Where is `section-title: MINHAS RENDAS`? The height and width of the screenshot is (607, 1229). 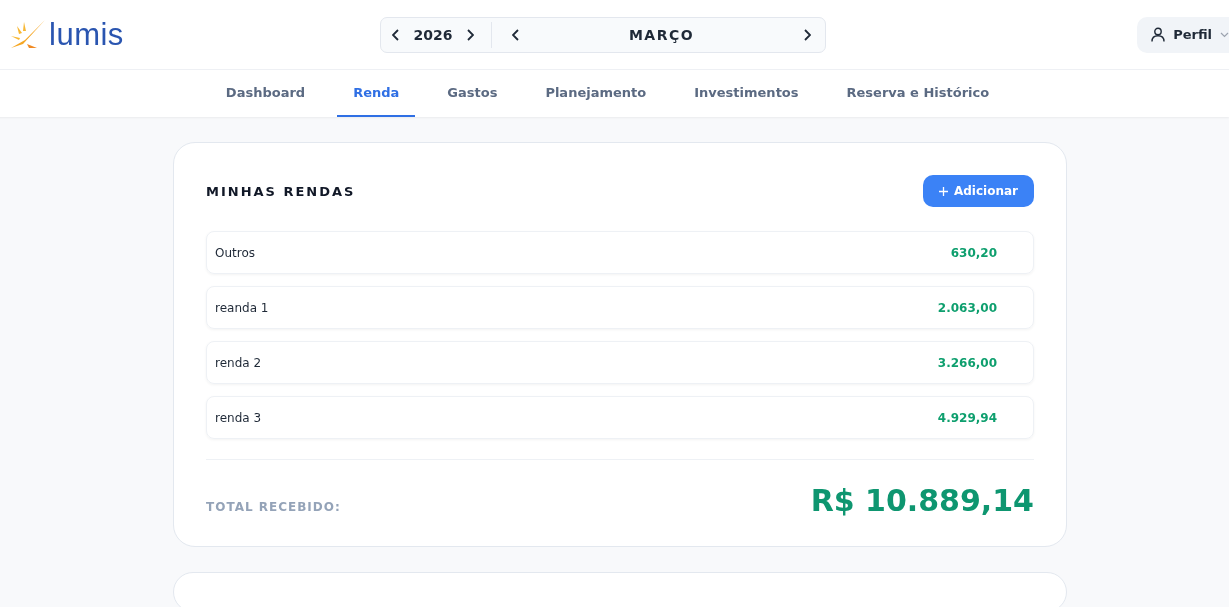 section-title: MINHAS RENDAS is located at coordinates (281, 191).